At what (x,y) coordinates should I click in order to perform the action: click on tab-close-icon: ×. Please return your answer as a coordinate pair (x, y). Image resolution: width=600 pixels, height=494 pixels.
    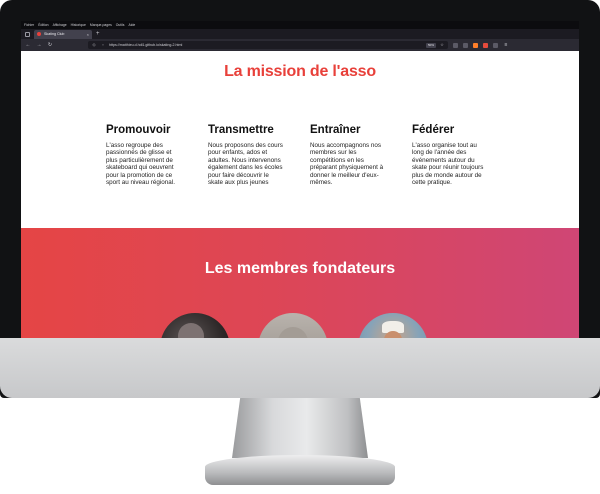
    Looking at the image, I should click on (88, 34).